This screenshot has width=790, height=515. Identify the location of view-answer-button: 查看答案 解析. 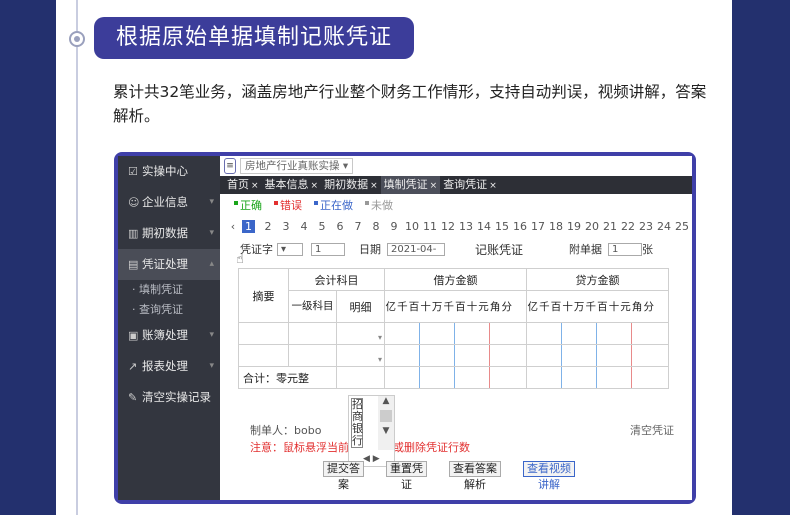
(475, 476).